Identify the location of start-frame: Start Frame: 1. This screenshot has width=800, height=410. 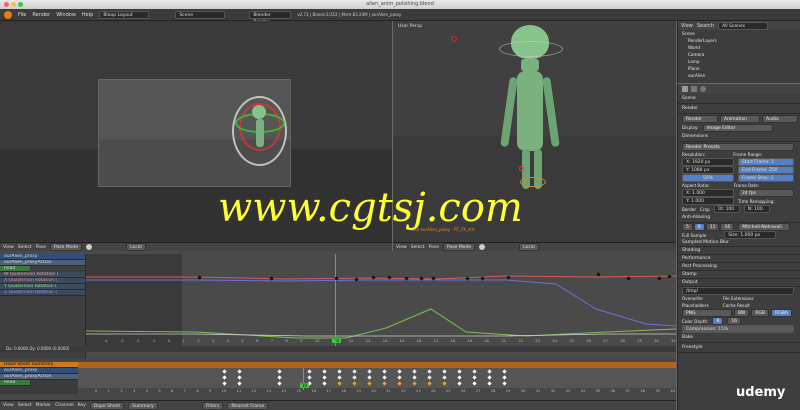
(766, 162).